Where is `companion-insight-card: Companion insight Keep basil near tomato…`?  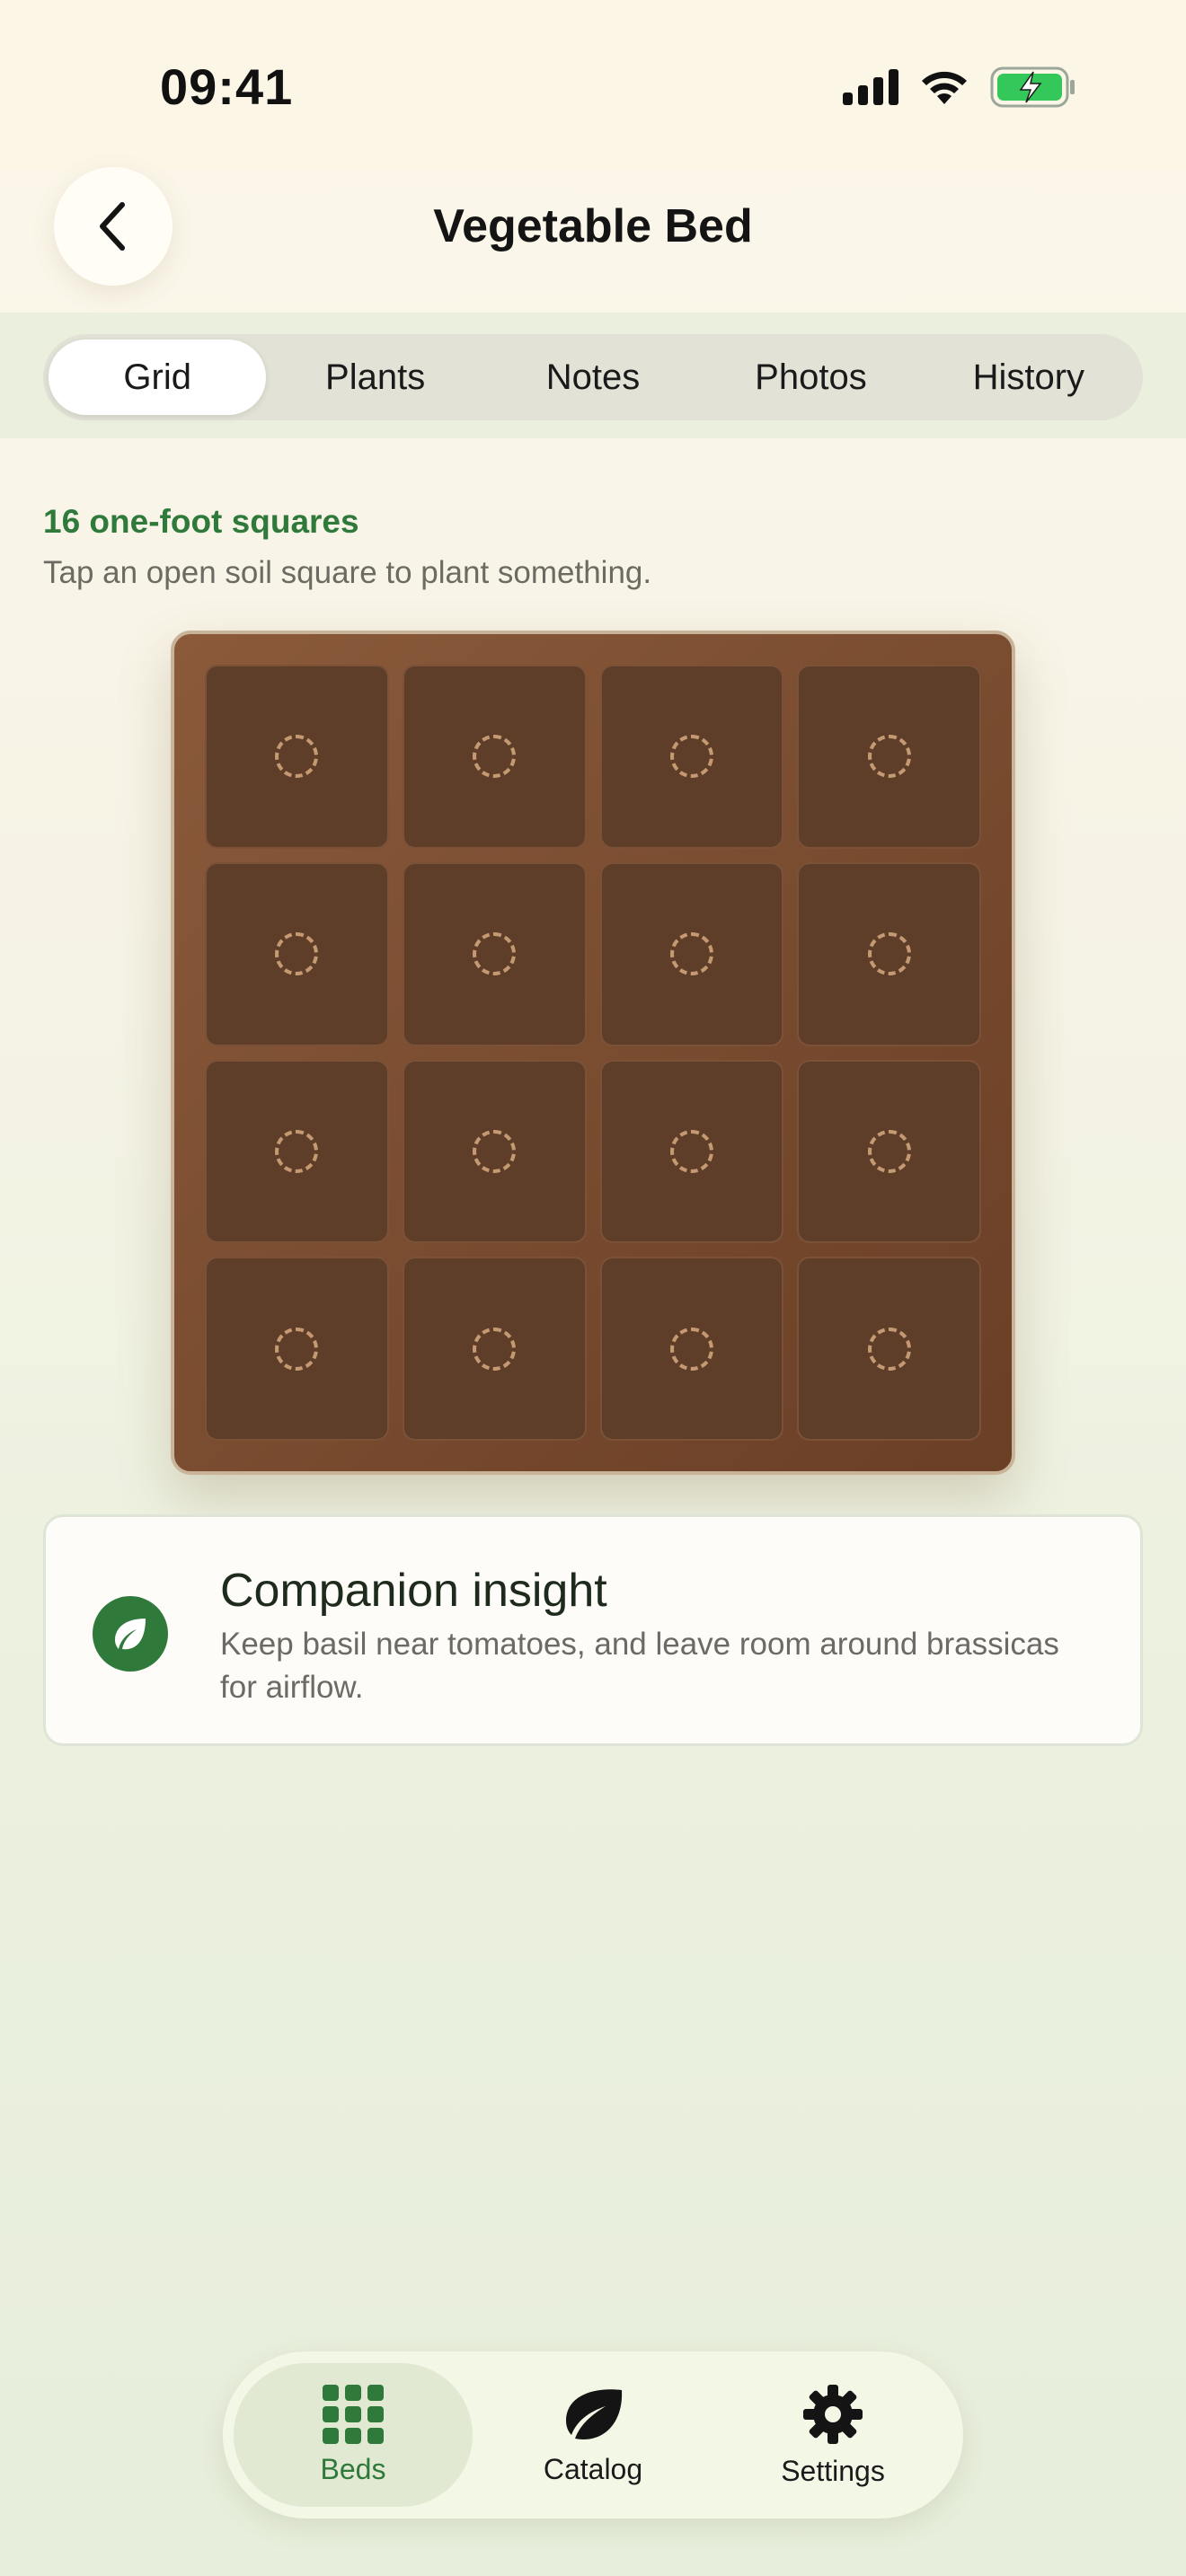 companion-insight-card: Companion insight Keep basil near tomato… is located at coordinates (593, 1630).